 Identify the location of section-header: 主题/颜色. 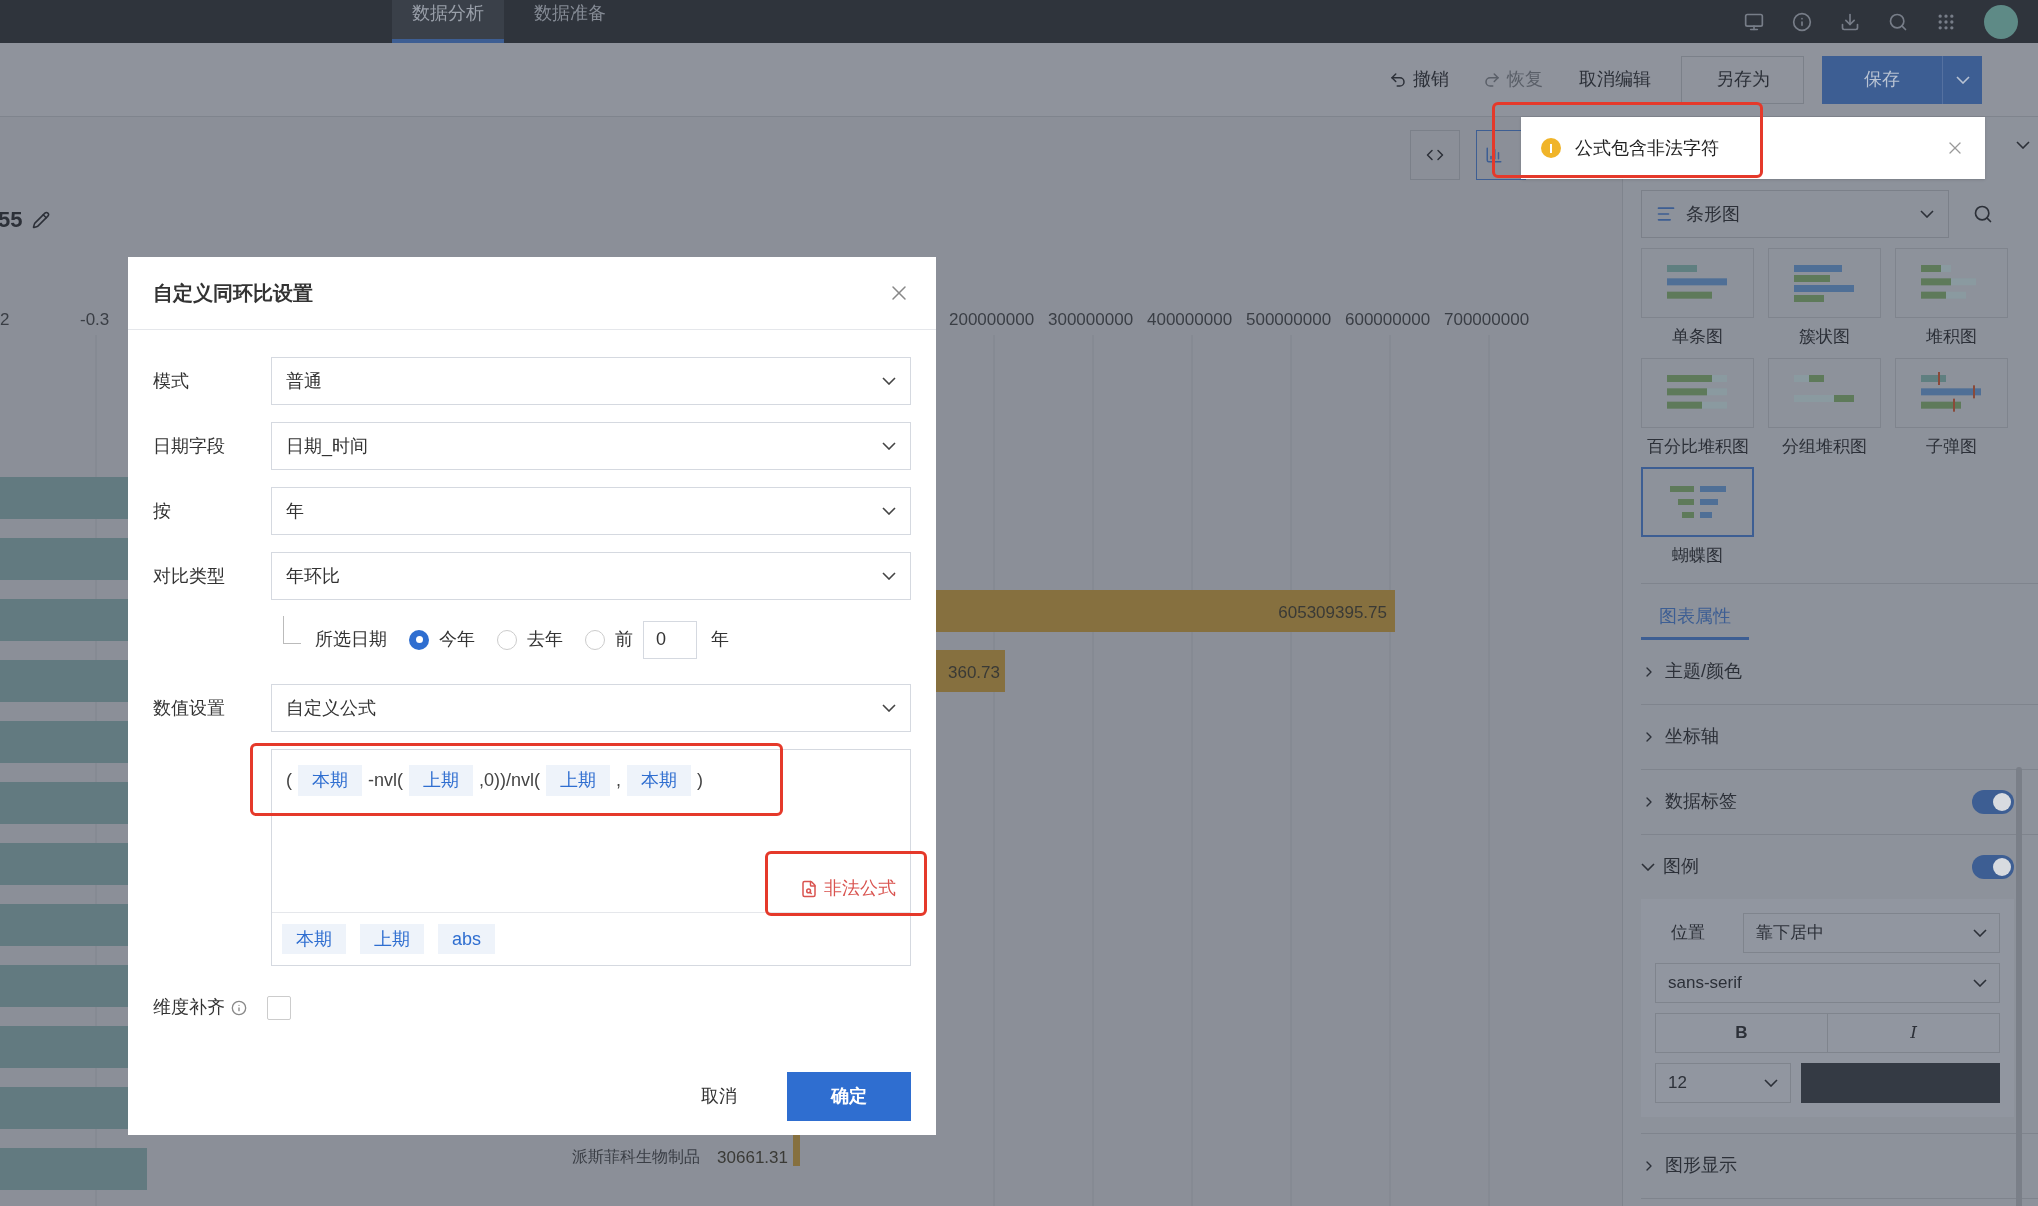
(1827, 671).